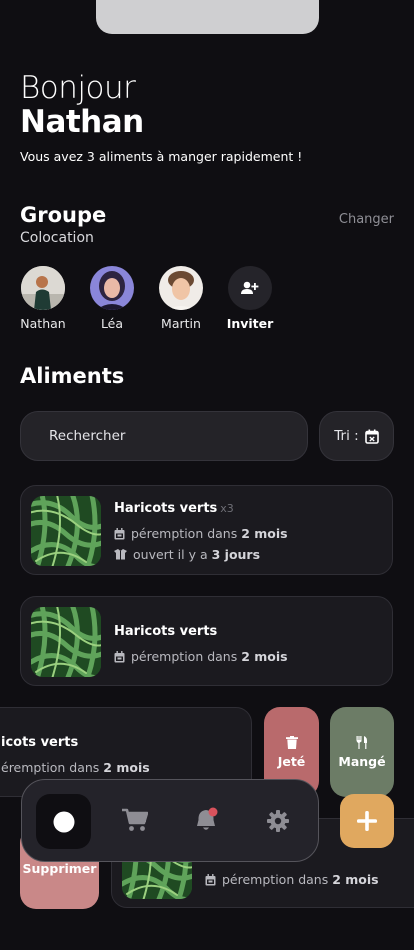 This screenshot has width=414, height=950. What do you see at coordinates (112, 323) in the screenshot?
I see `member-name: Léa` at bounding box center [112, 323].